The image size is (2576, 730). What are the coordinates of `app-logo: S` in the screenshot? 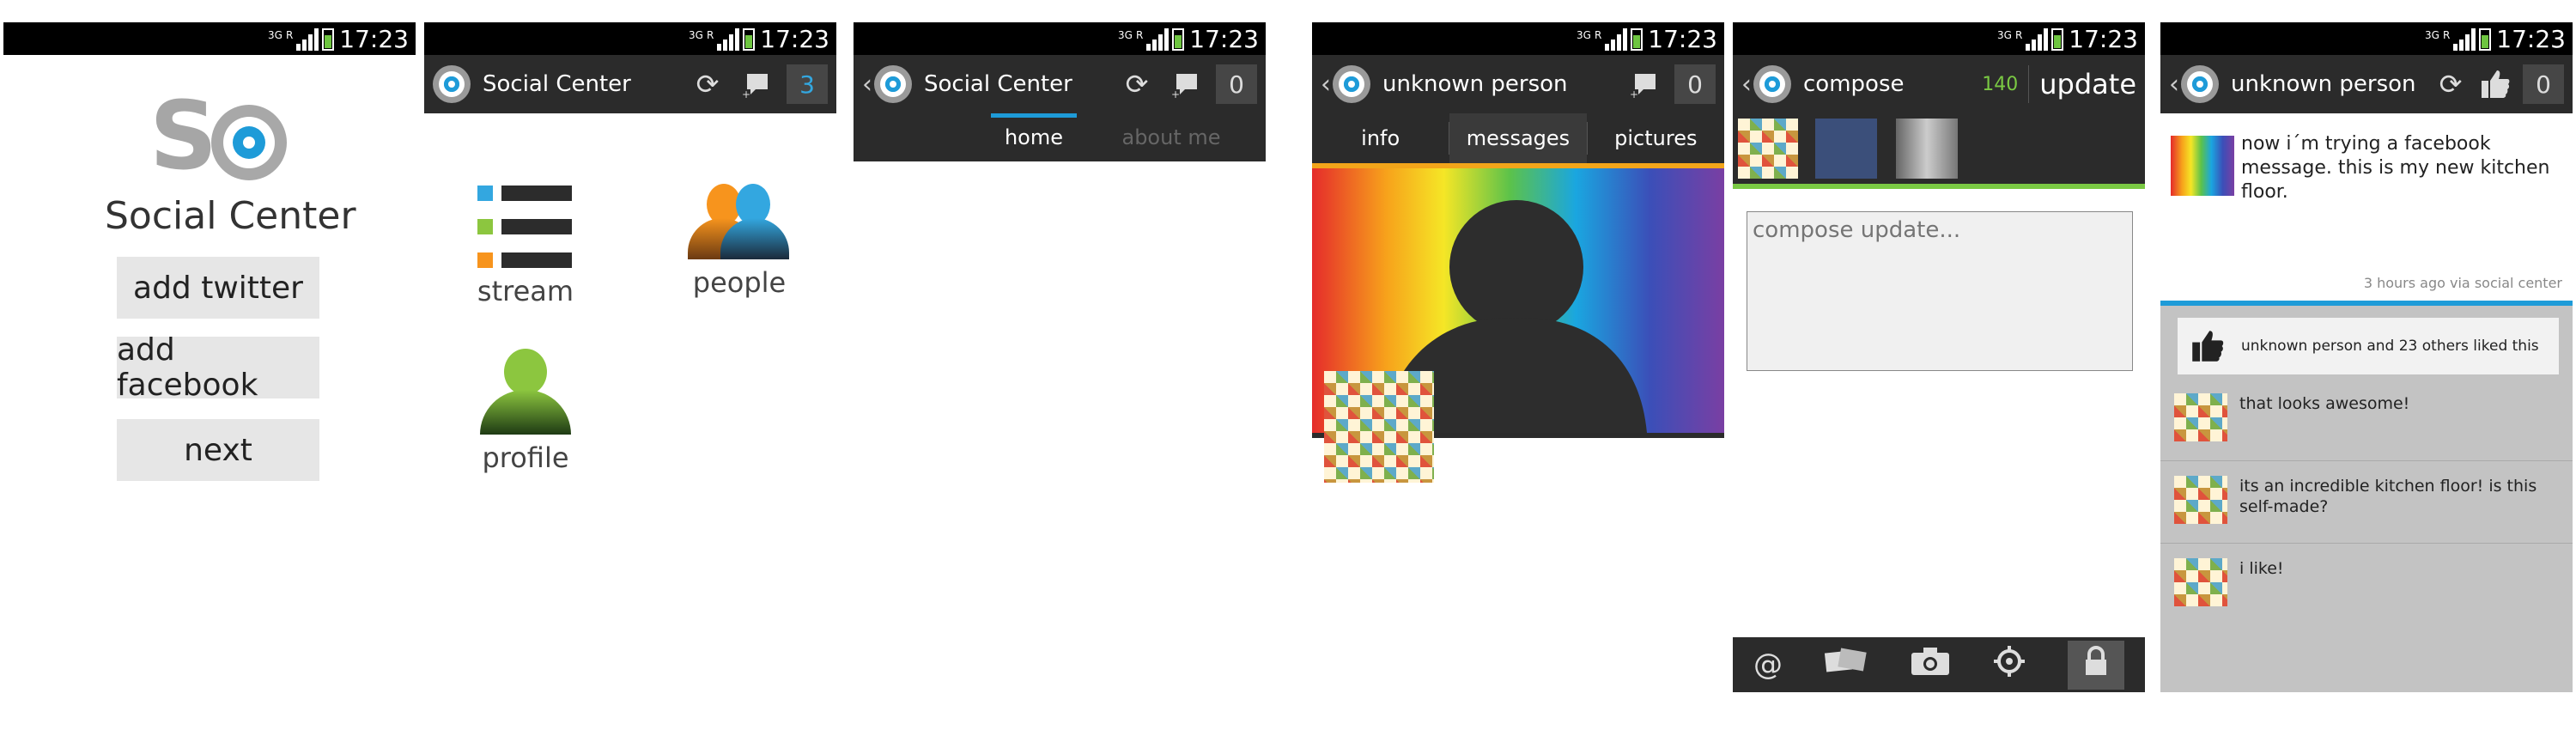 It's located at (218, 137).